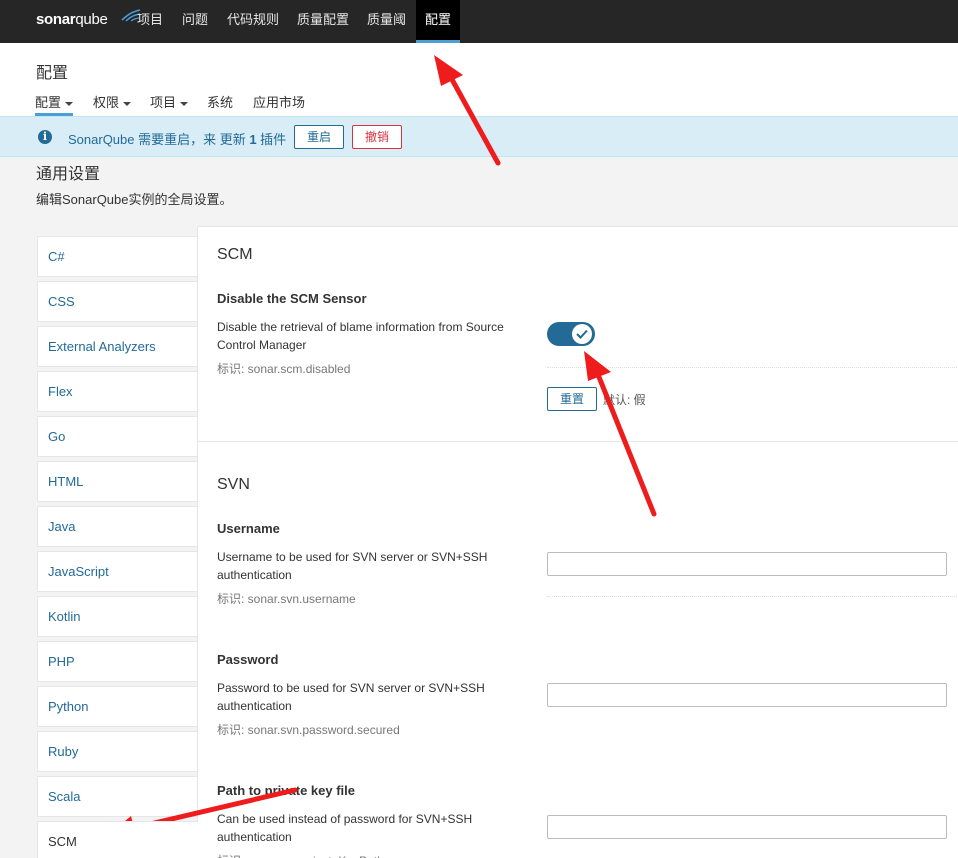 Image resolution: width=958 pixels, height=858 pixels. I want to click on info-icon: i, so click(45, 137).